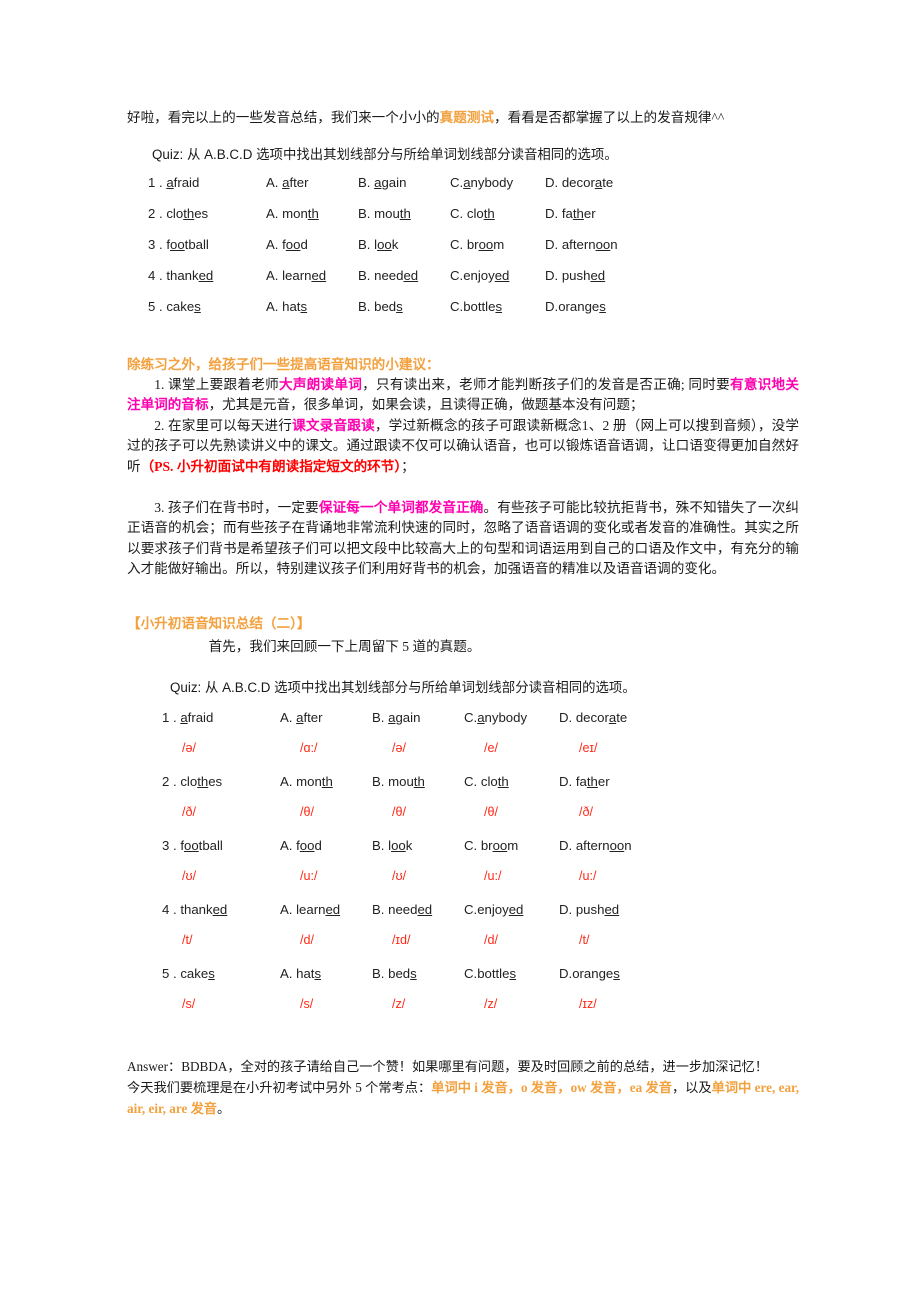  Describe the element at coordinates (426, 405) in the screenshot. I see `advice-item1-part-c: ，尤其是元音，很多单词，如果会读，且读得正确，做题基本没有问题；` at that location.